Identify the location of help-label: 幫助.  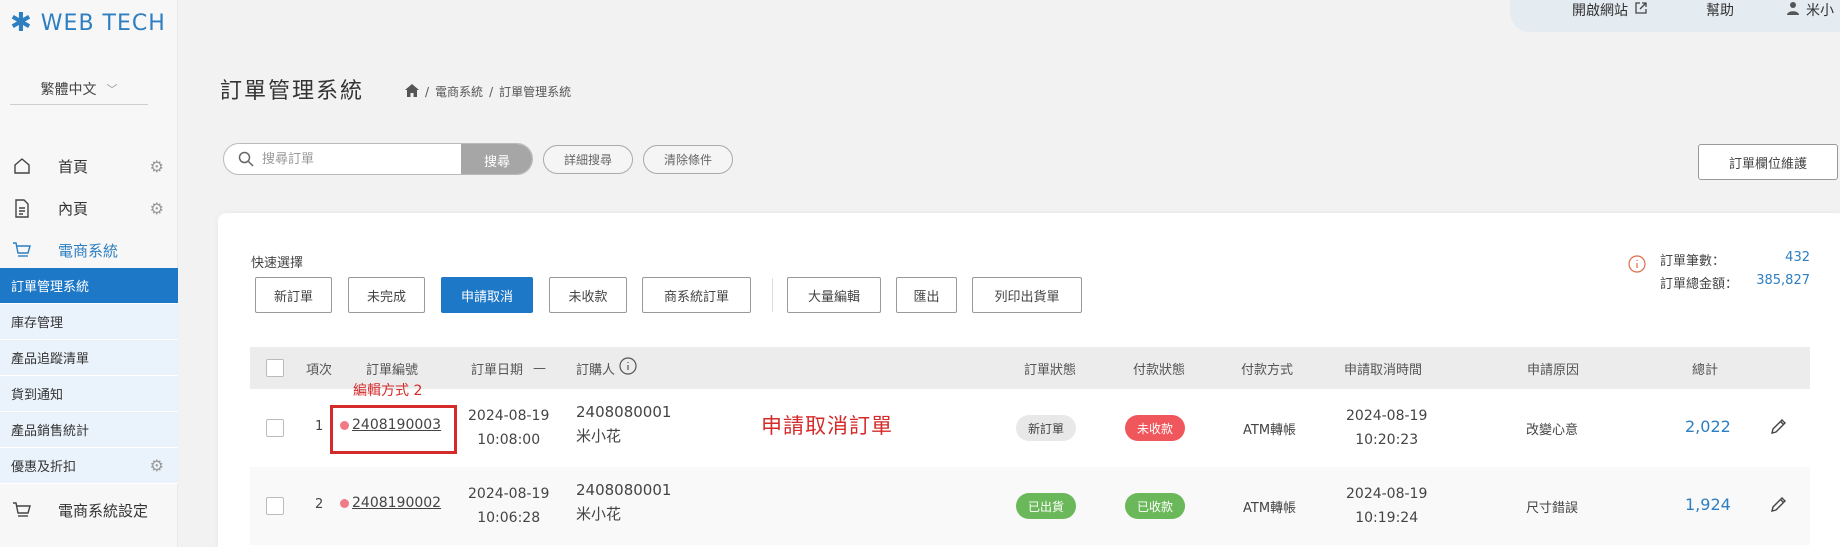
(1720, 11).